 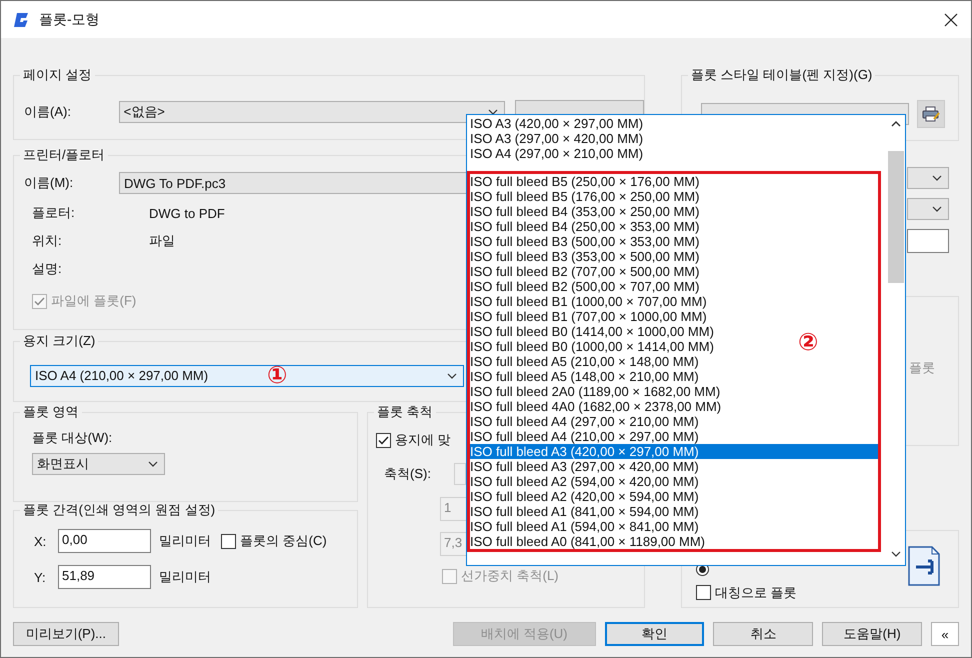 What do you see at coordinates (585, 211) in the screenshot?
I see `list-item: ISO full bleed B4 (353,00 × 250,00 MM)` at bounding box center [585, 211].